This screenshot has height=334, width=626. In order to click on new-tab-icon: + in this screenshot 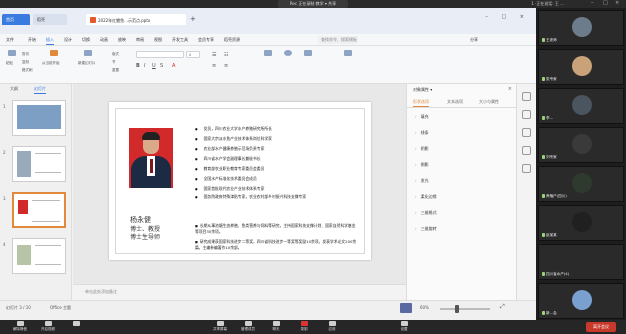, I will do `click(193, 19)`.